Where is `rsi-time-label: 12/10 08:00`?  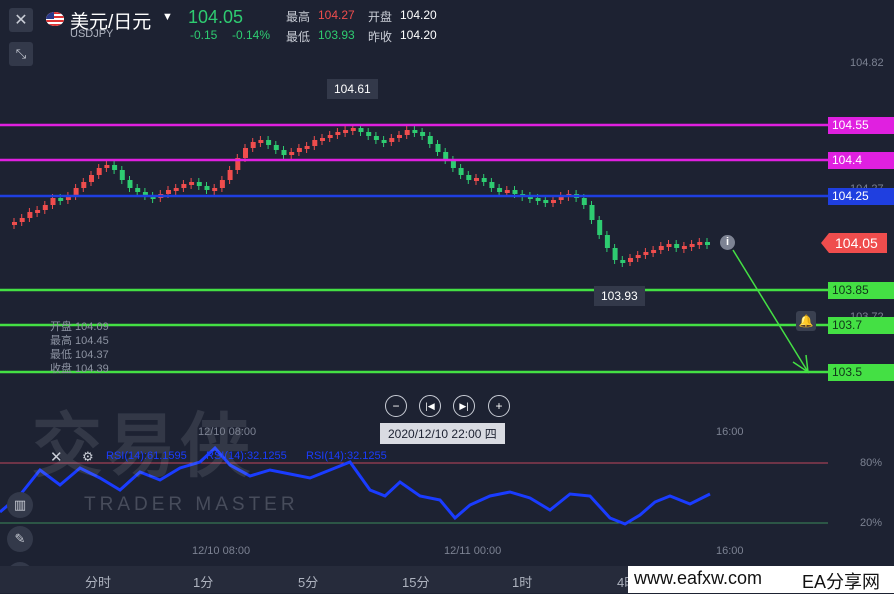 rsi-time-label: 12/10 08:00 is located at coordinates (221, 551).